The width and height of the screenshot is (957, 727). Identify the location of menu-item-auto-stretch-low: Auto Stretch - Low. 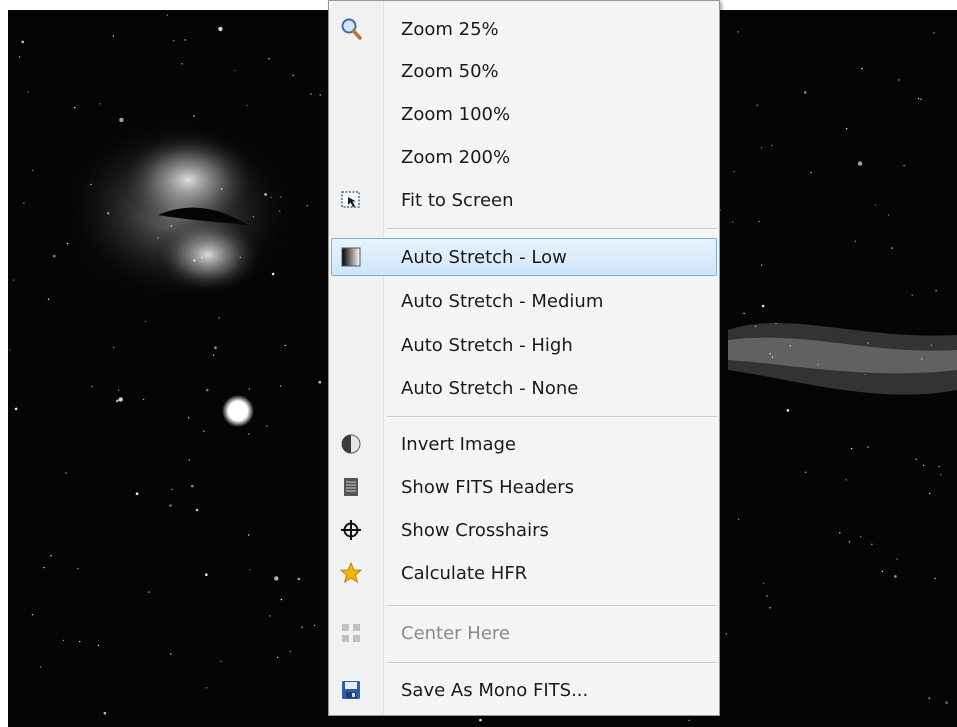
(524, 257).